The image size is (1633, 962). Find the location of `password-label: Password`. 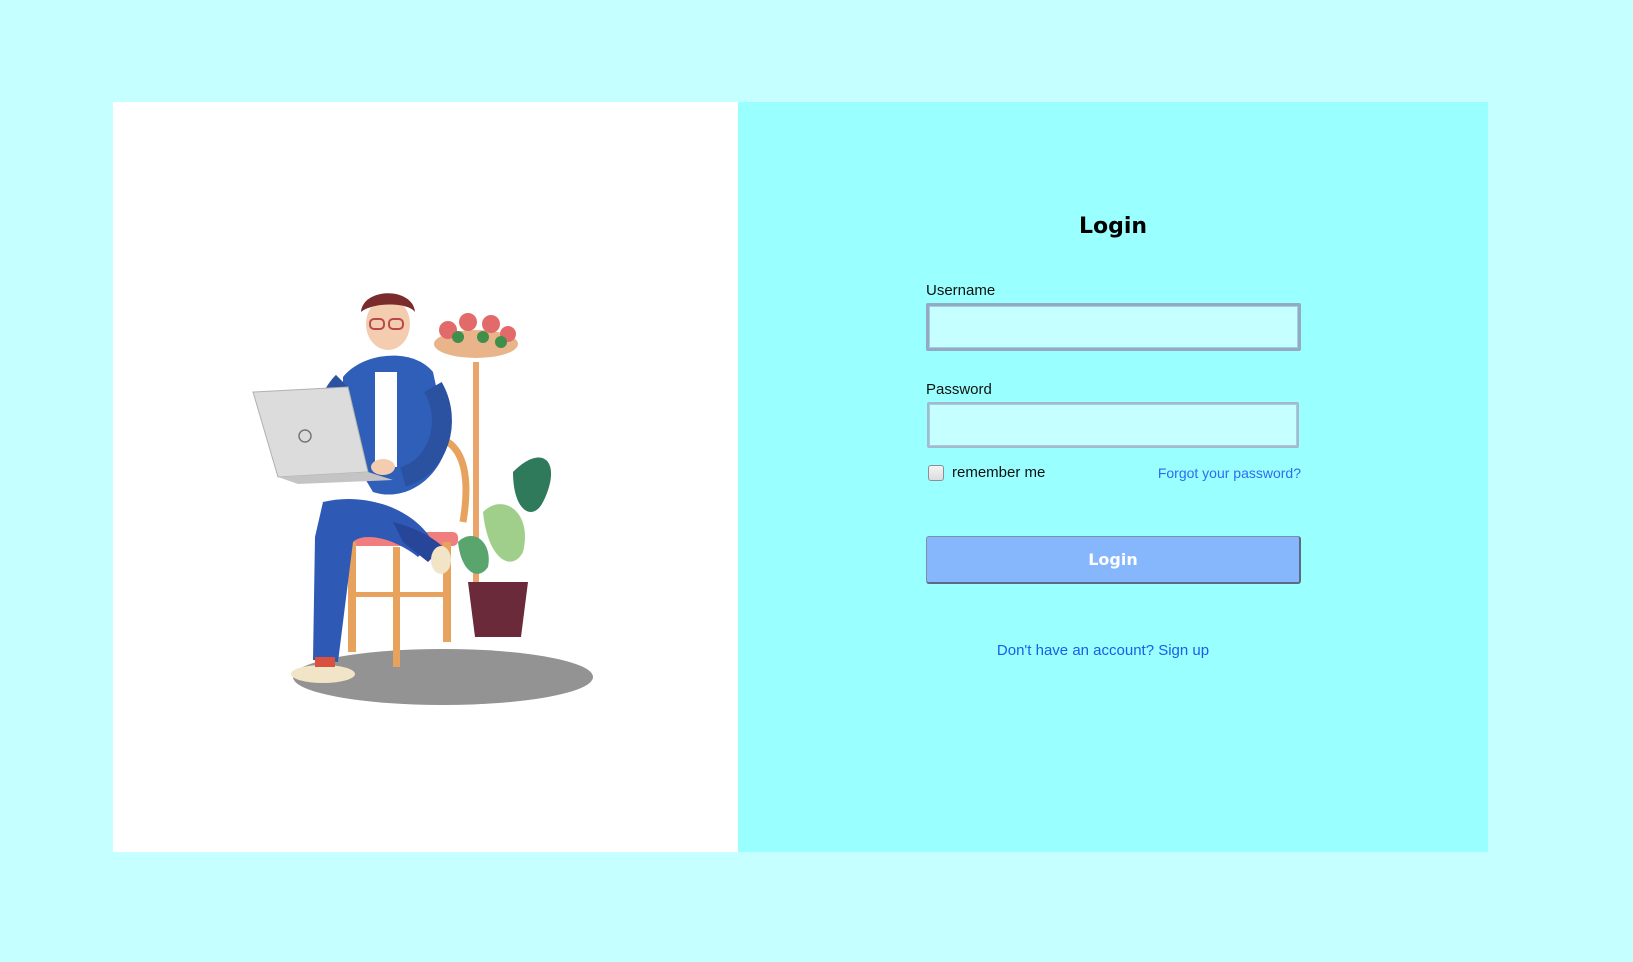

password-label: Password is located at coordinates (959, 389).